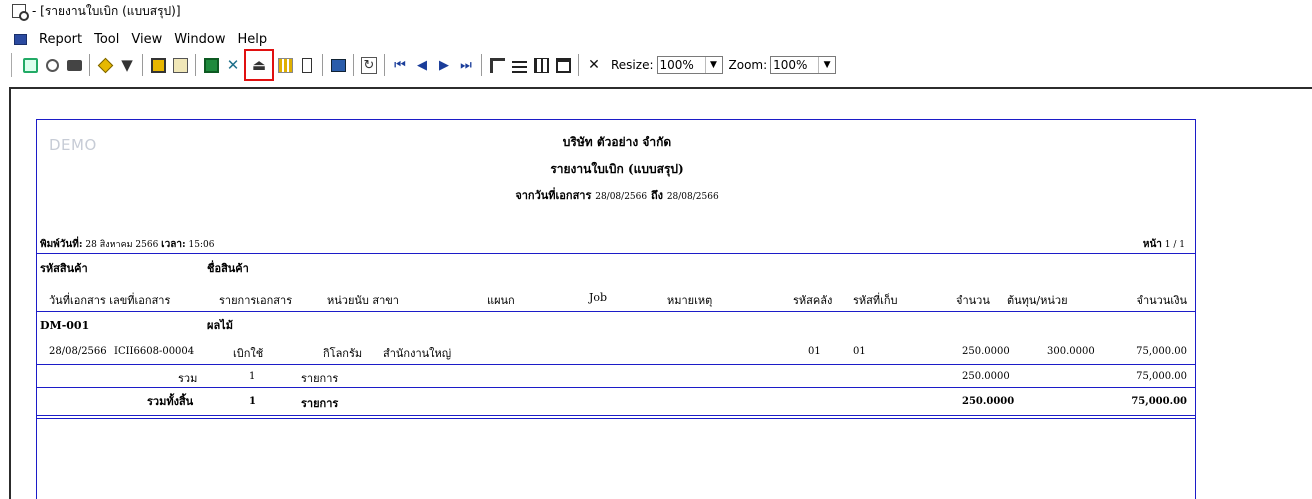 The image size is (1312, 499). Describe the element at coordinates (20, 39) in the screenshot. I see `mdi-window-icon` at that location.